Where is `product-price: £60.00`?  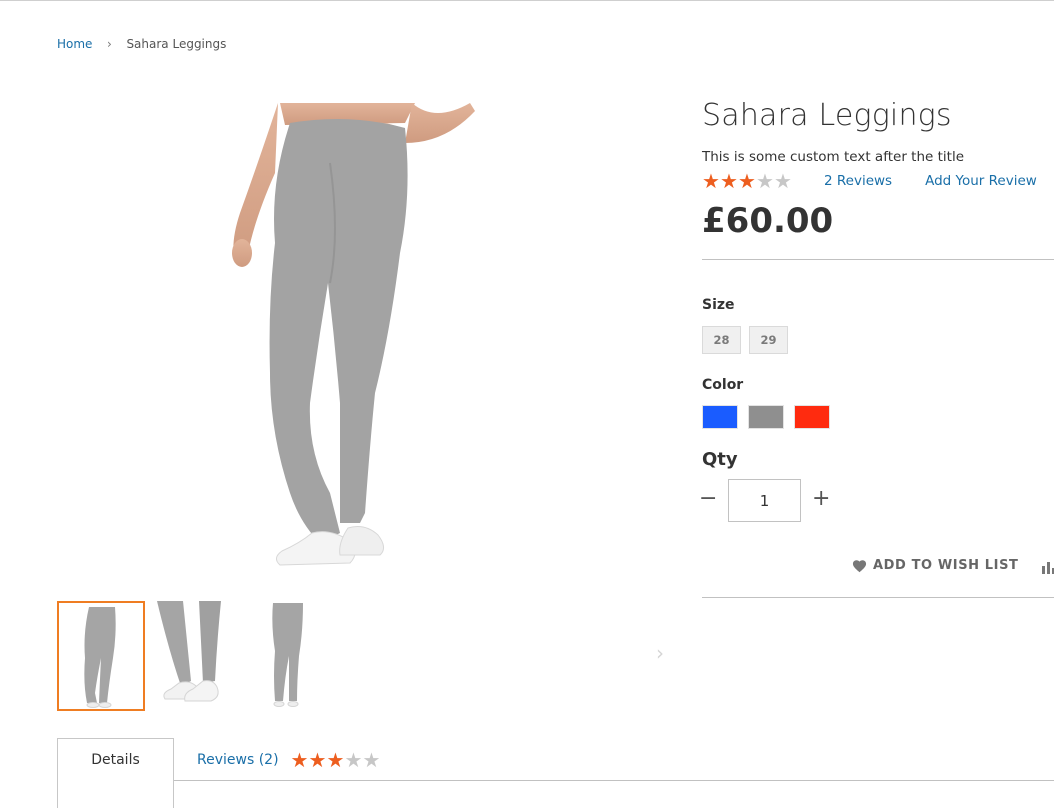
product-price: £60.00 is located at coordinates (768, 221).